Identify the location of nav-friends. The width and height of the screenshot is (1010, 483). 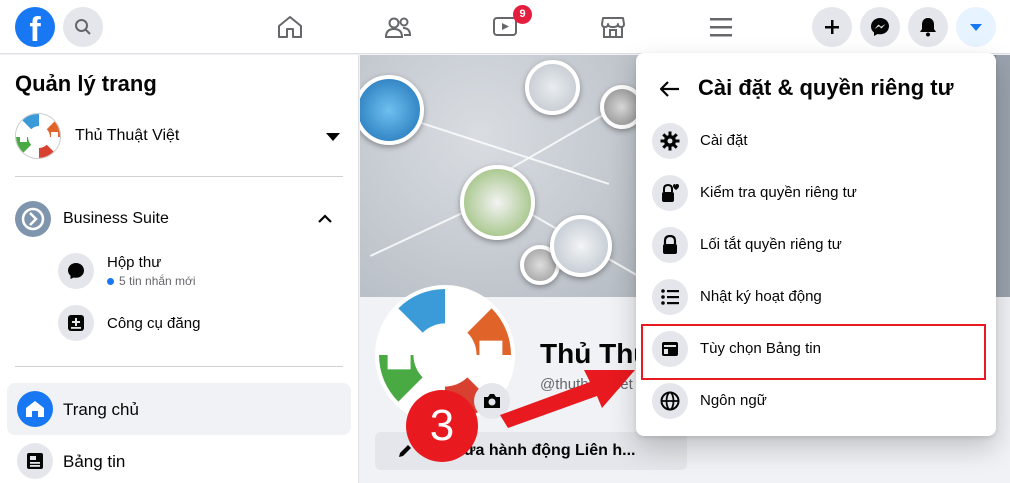
(398, 27).